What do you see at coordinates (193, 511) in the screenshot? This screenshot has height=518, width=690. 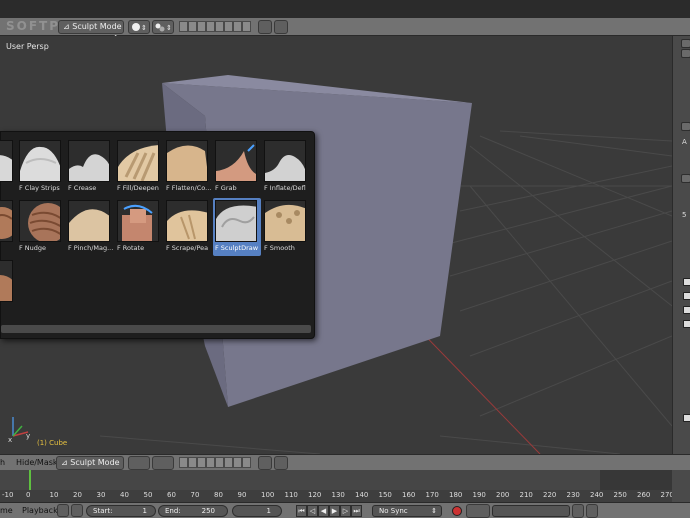 I see `end-frame-field: End: 250` at bounding box center [193, 511].